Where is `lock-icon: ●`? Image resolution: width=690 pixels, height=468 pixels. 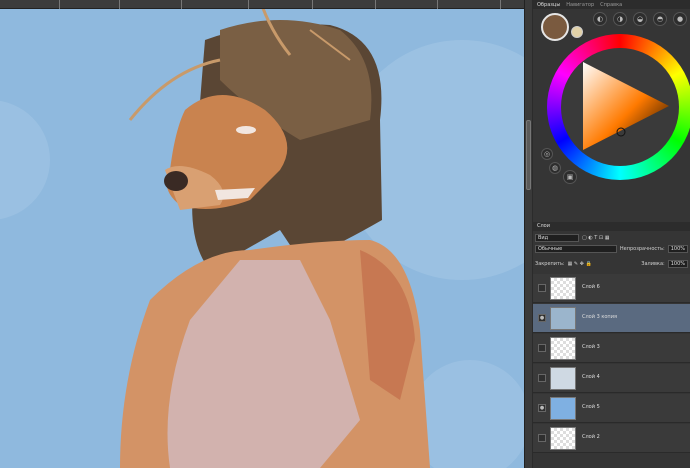 lock-icon: ● is located at coordinates (680, 19).